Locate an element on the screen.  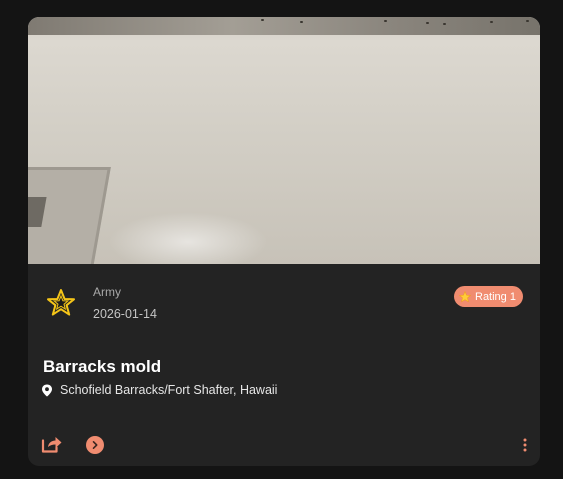
report-date: 2026-01-14 is located at coordinates (125, 314).